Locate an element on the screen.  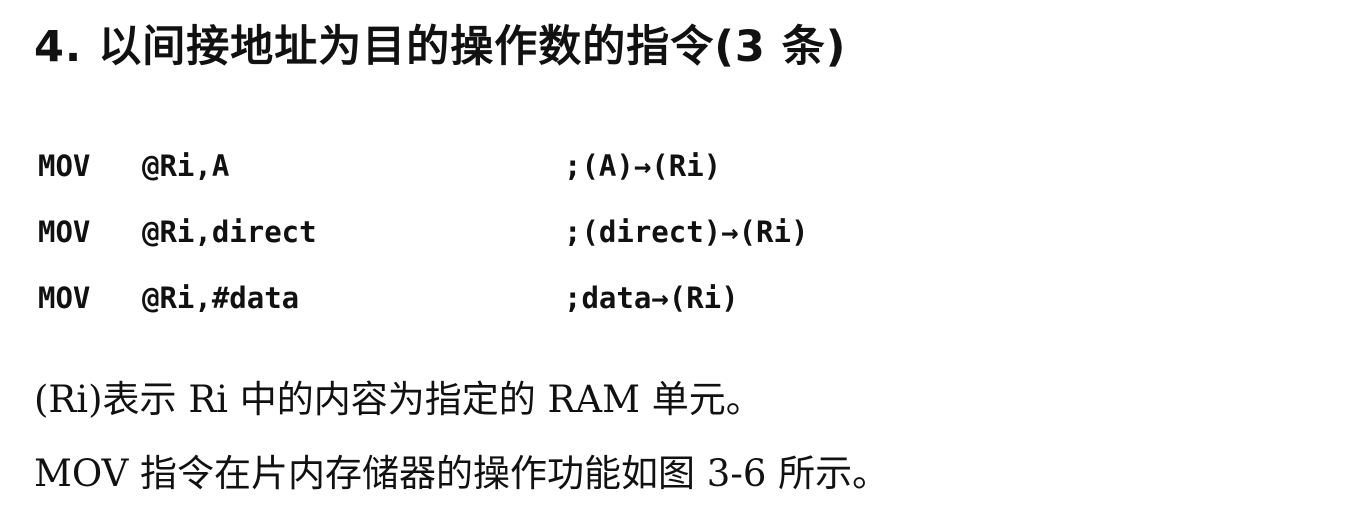
instruction-operands: @Ri,A is located at coordinates (186, 166).